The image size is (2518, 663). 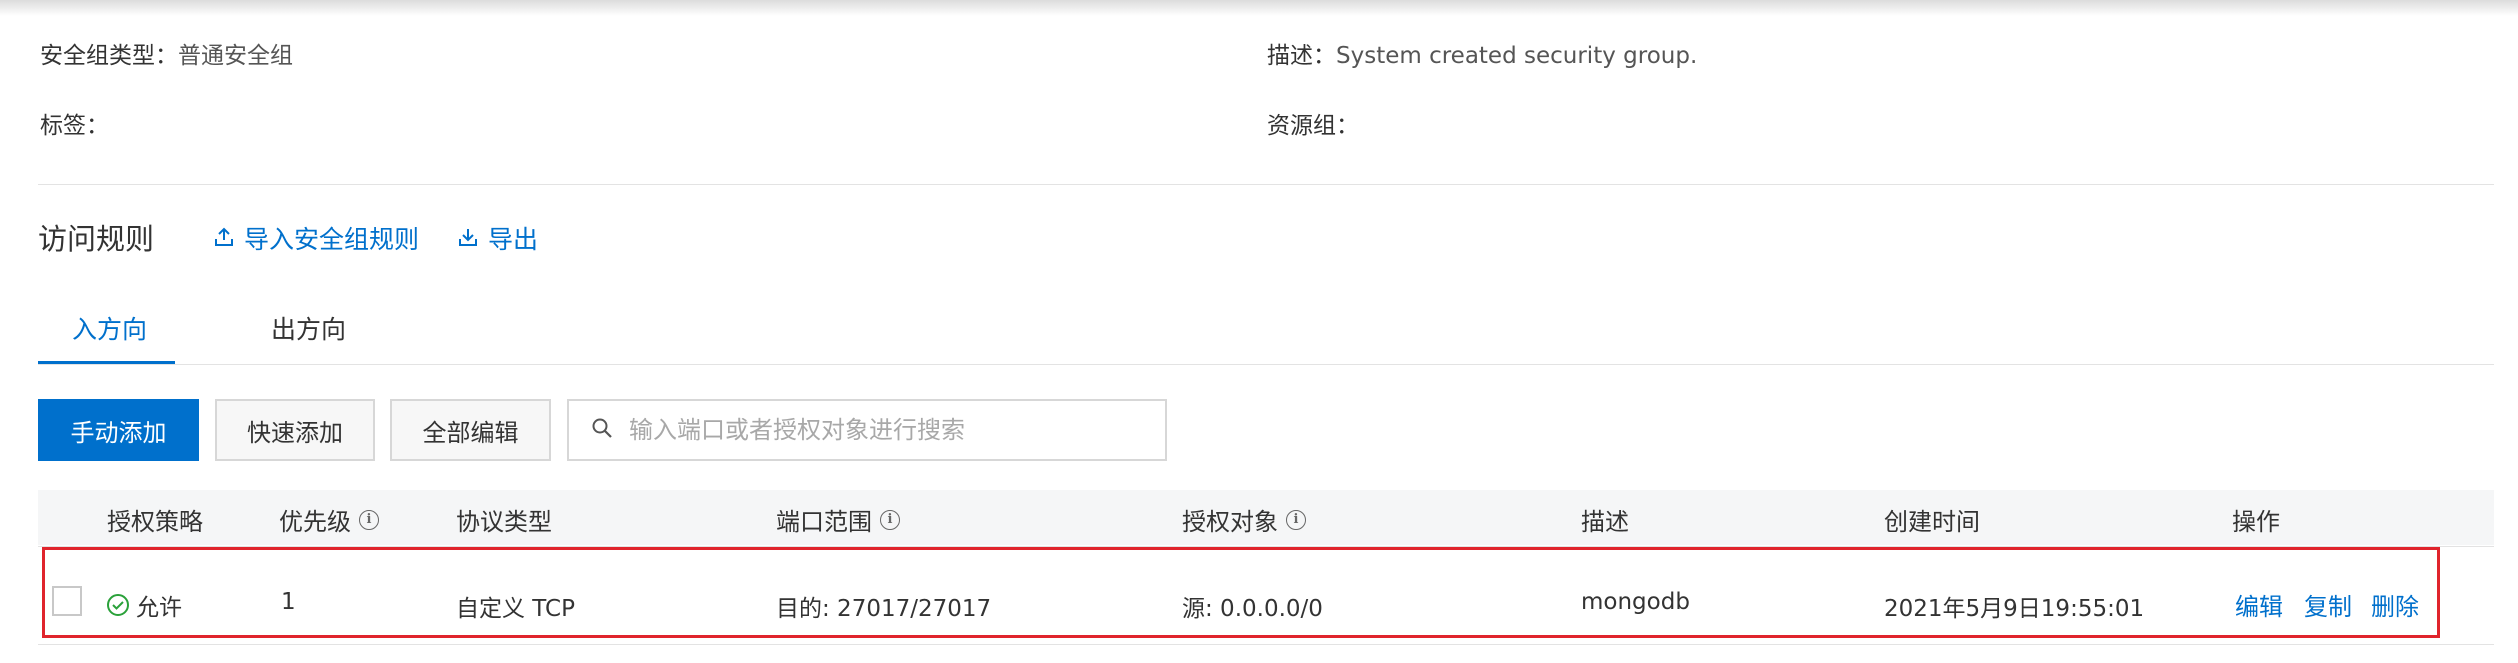 I want to click on import-rules-label: 导入安全组规则, so click(x=332, y=239).